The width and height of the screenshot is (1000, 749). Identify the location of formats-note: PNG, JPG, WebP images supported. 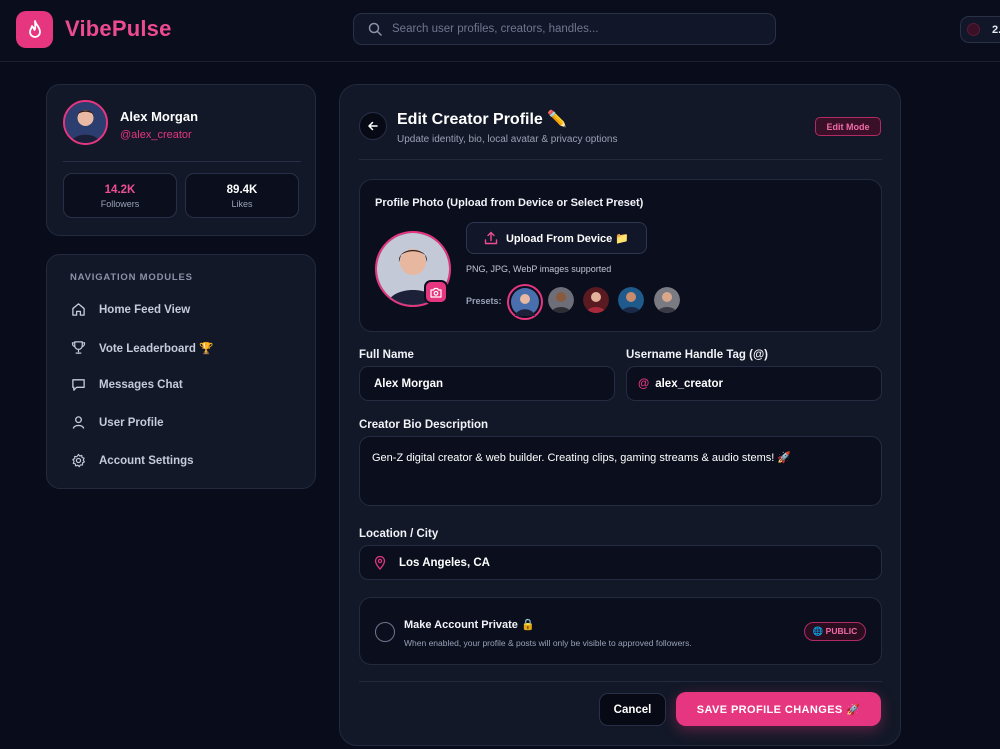
(539, 269).